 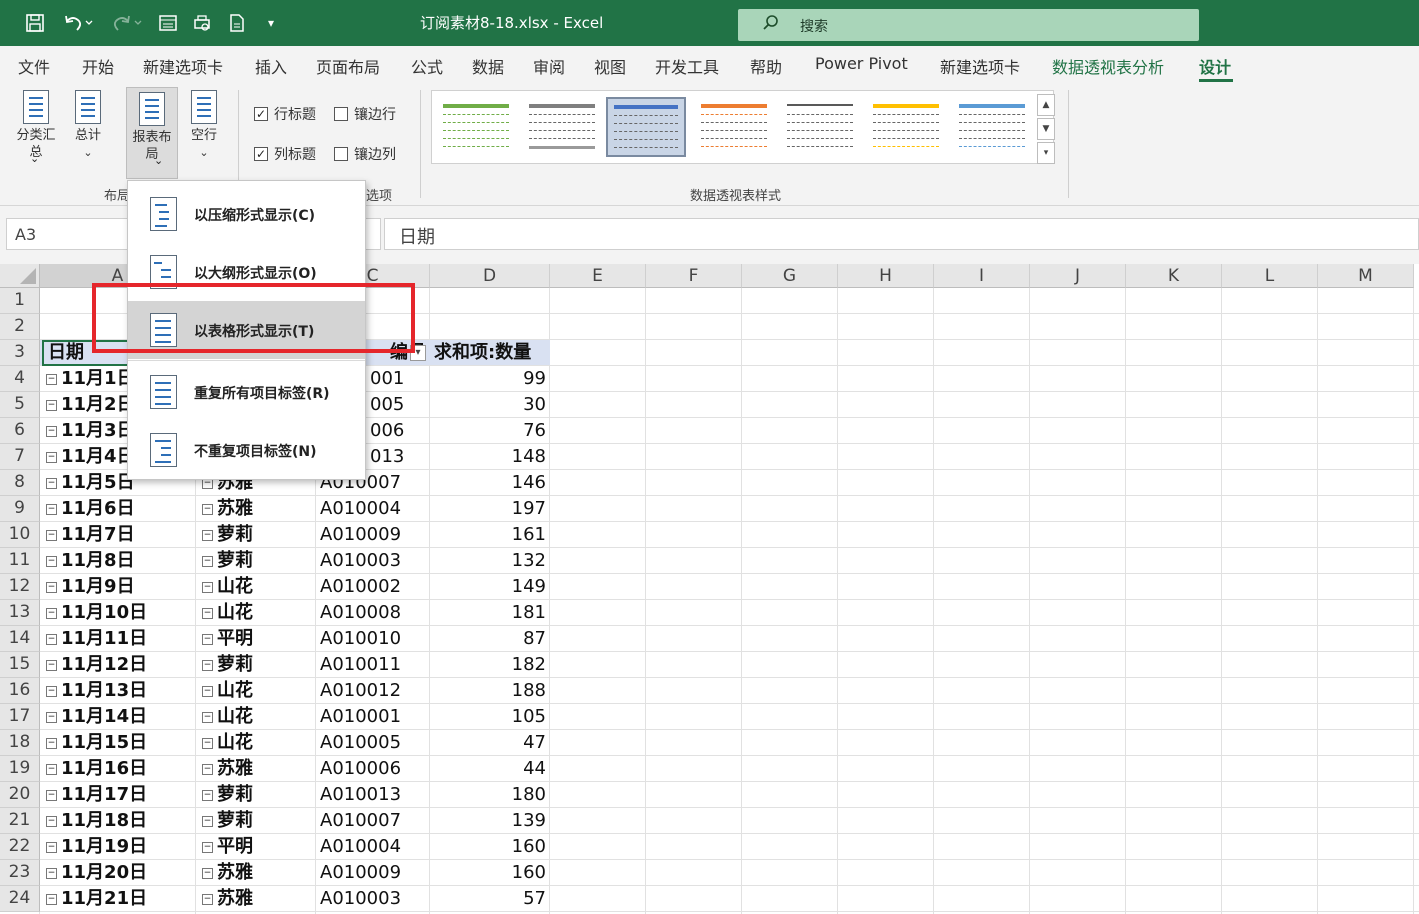 I want to click on column-header: F, so click(x=694, y=276).